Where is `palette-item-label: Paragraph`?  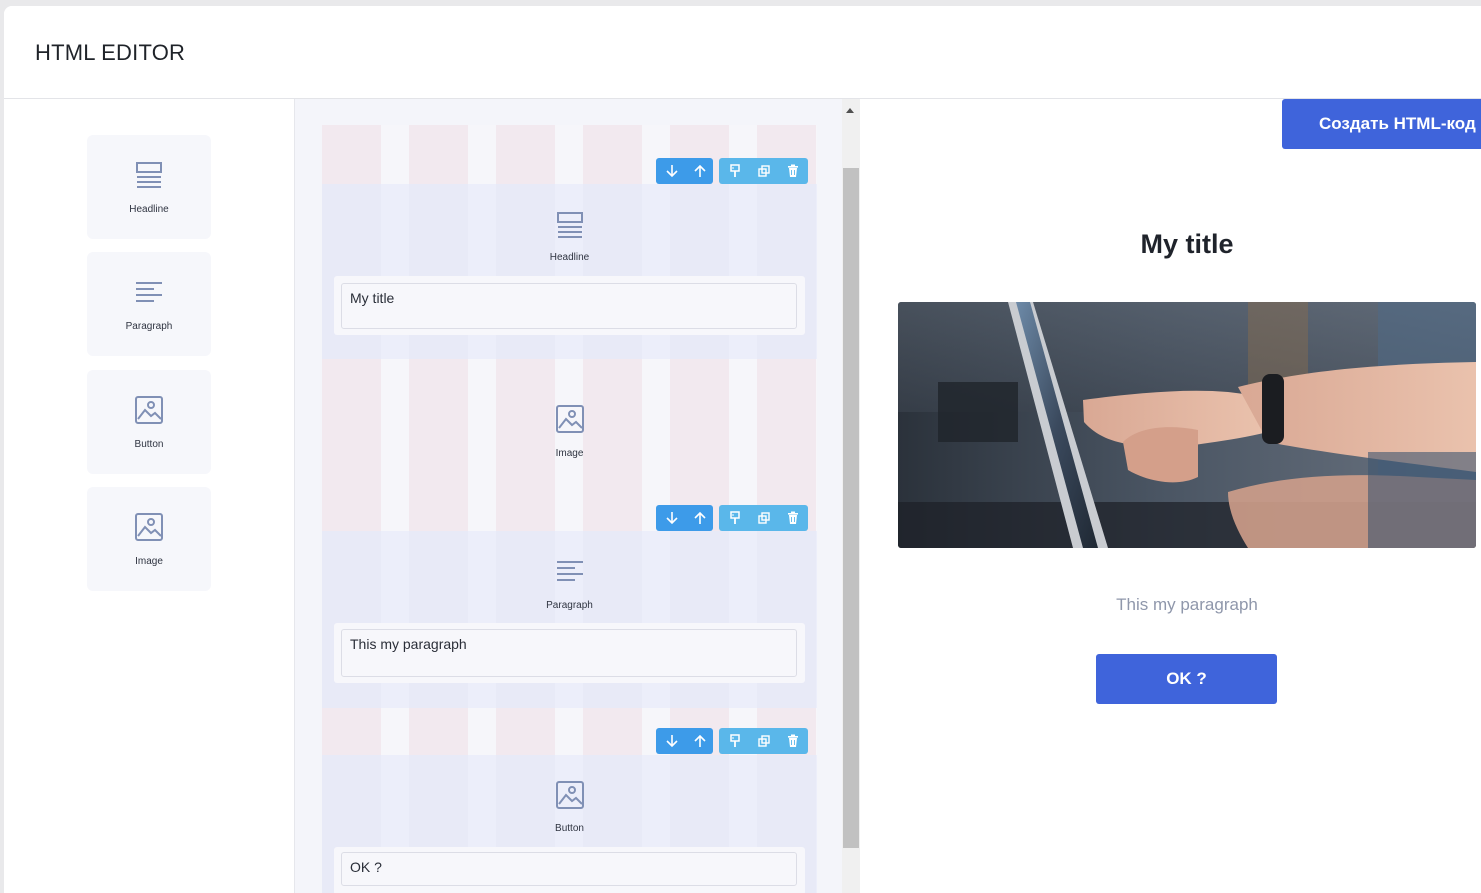 palette-item-label: Paragraph is located at coordinates (149, 326).